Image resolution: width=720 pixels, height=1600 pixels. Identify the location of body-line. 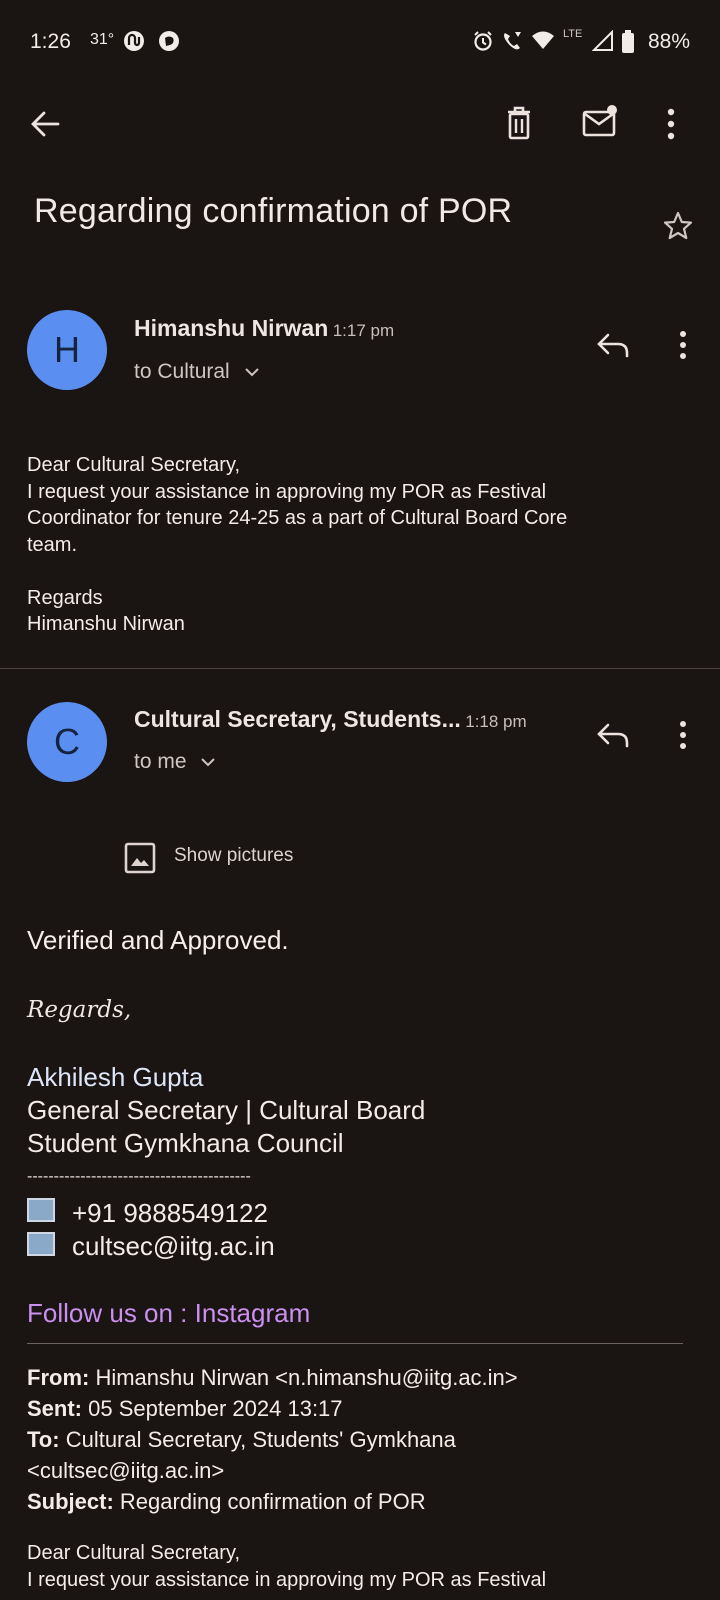
(347, 571).